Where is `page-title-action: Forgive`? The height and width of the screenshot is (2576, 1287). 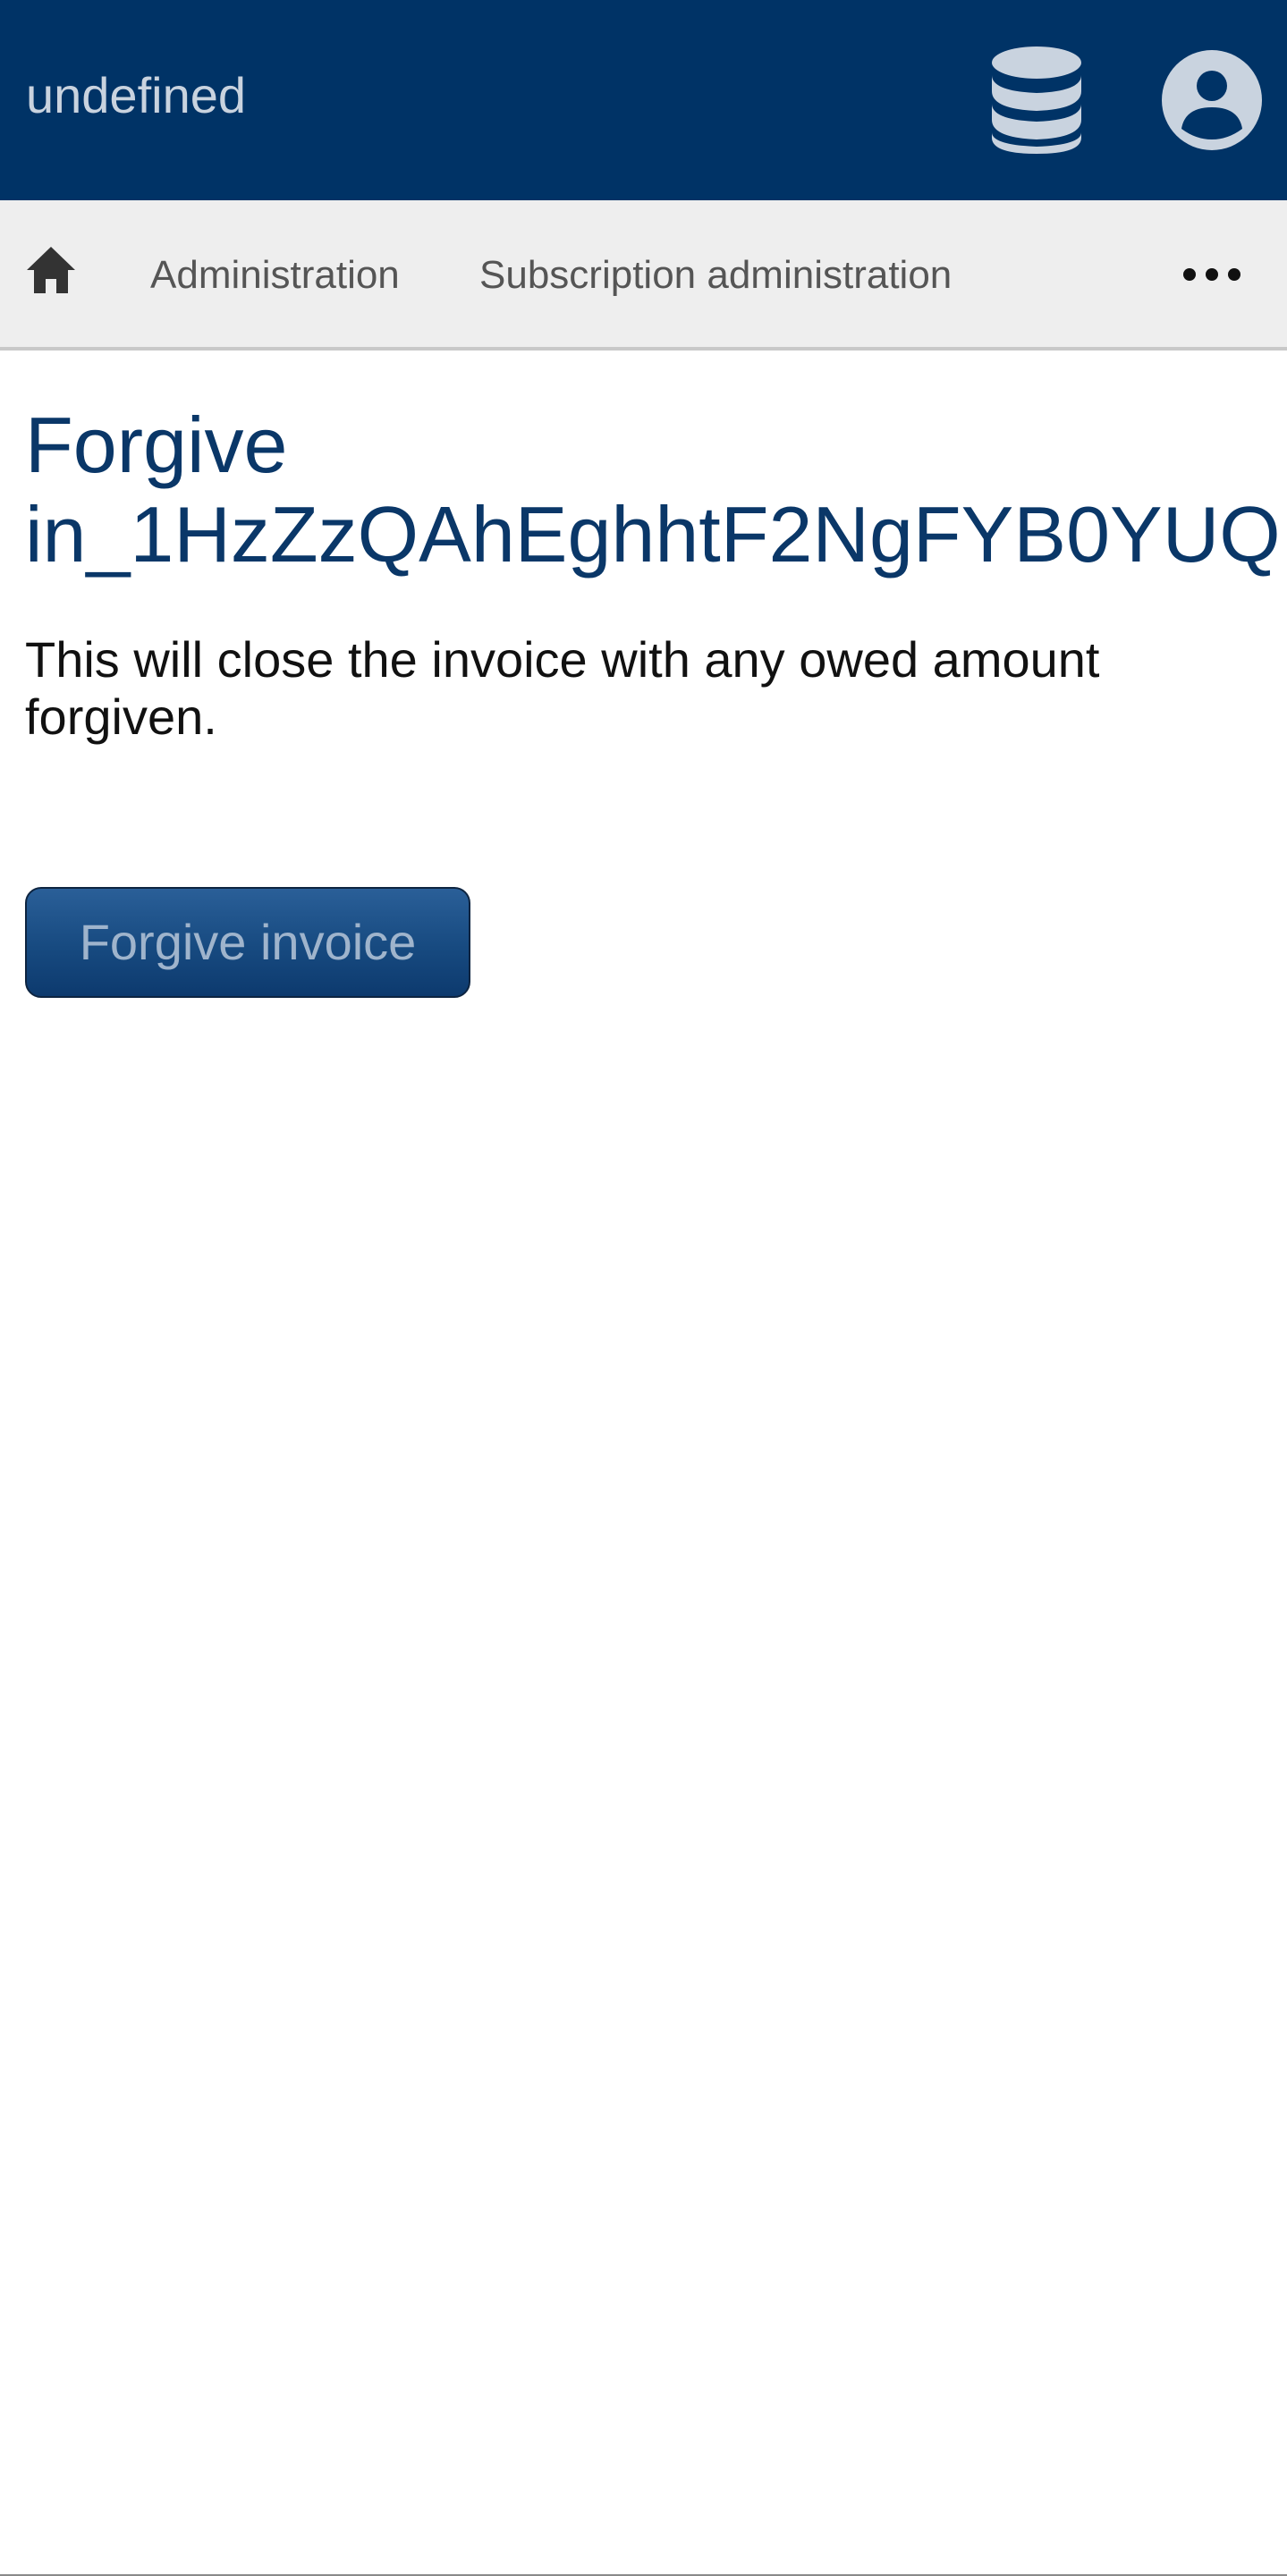
page-title-action: Forgive is located at coordinates (156, 445).